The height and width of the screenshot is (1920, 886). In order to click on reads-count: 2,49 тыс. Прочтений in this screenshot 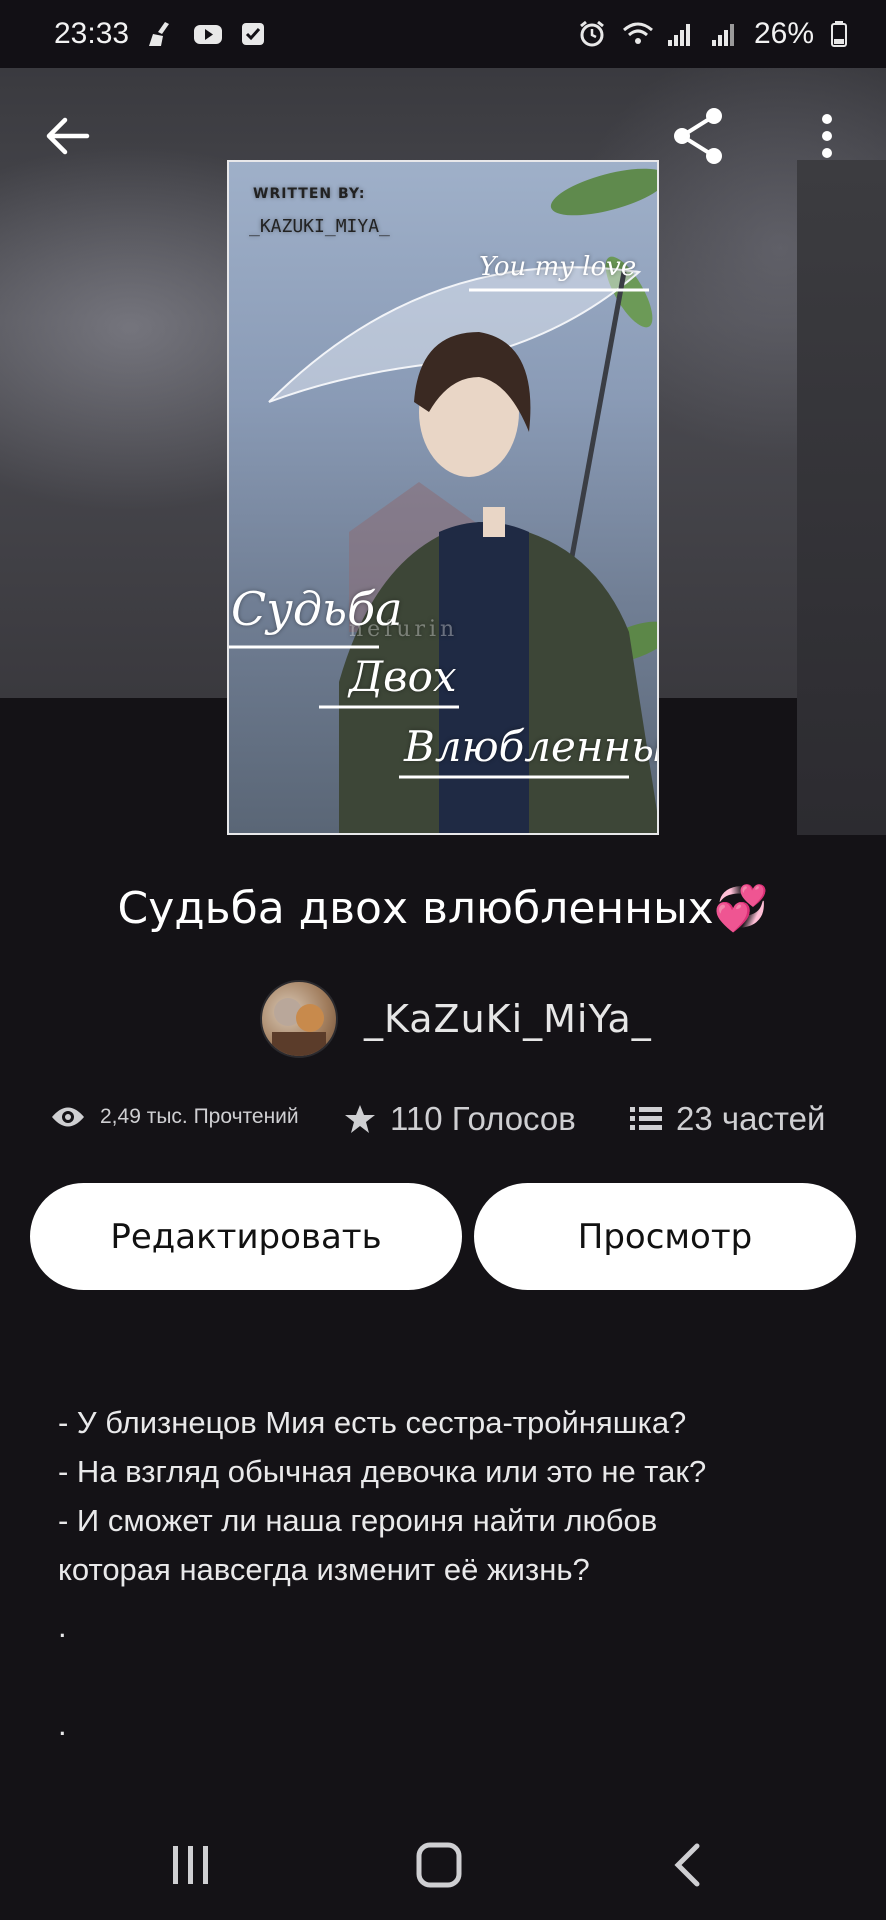, I will do `click(199, 1116)`.